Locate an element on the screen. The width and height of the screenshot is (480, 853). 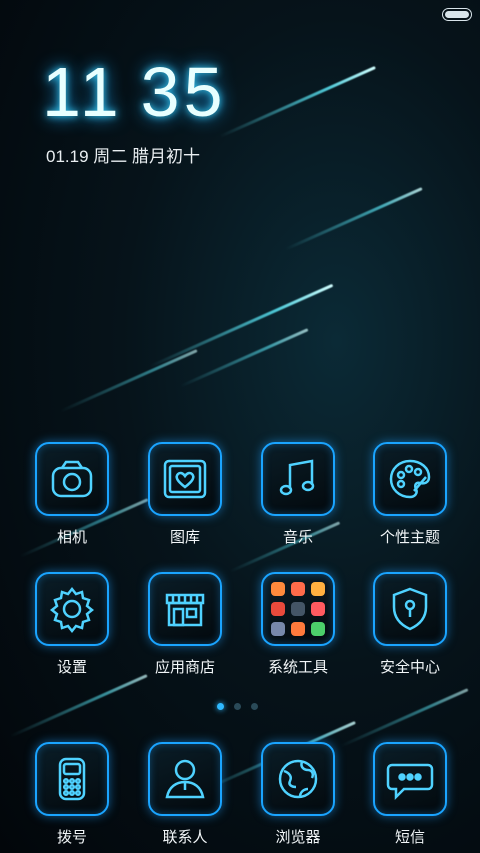
app-settings: 设置 is located at coordinates (72, 624).